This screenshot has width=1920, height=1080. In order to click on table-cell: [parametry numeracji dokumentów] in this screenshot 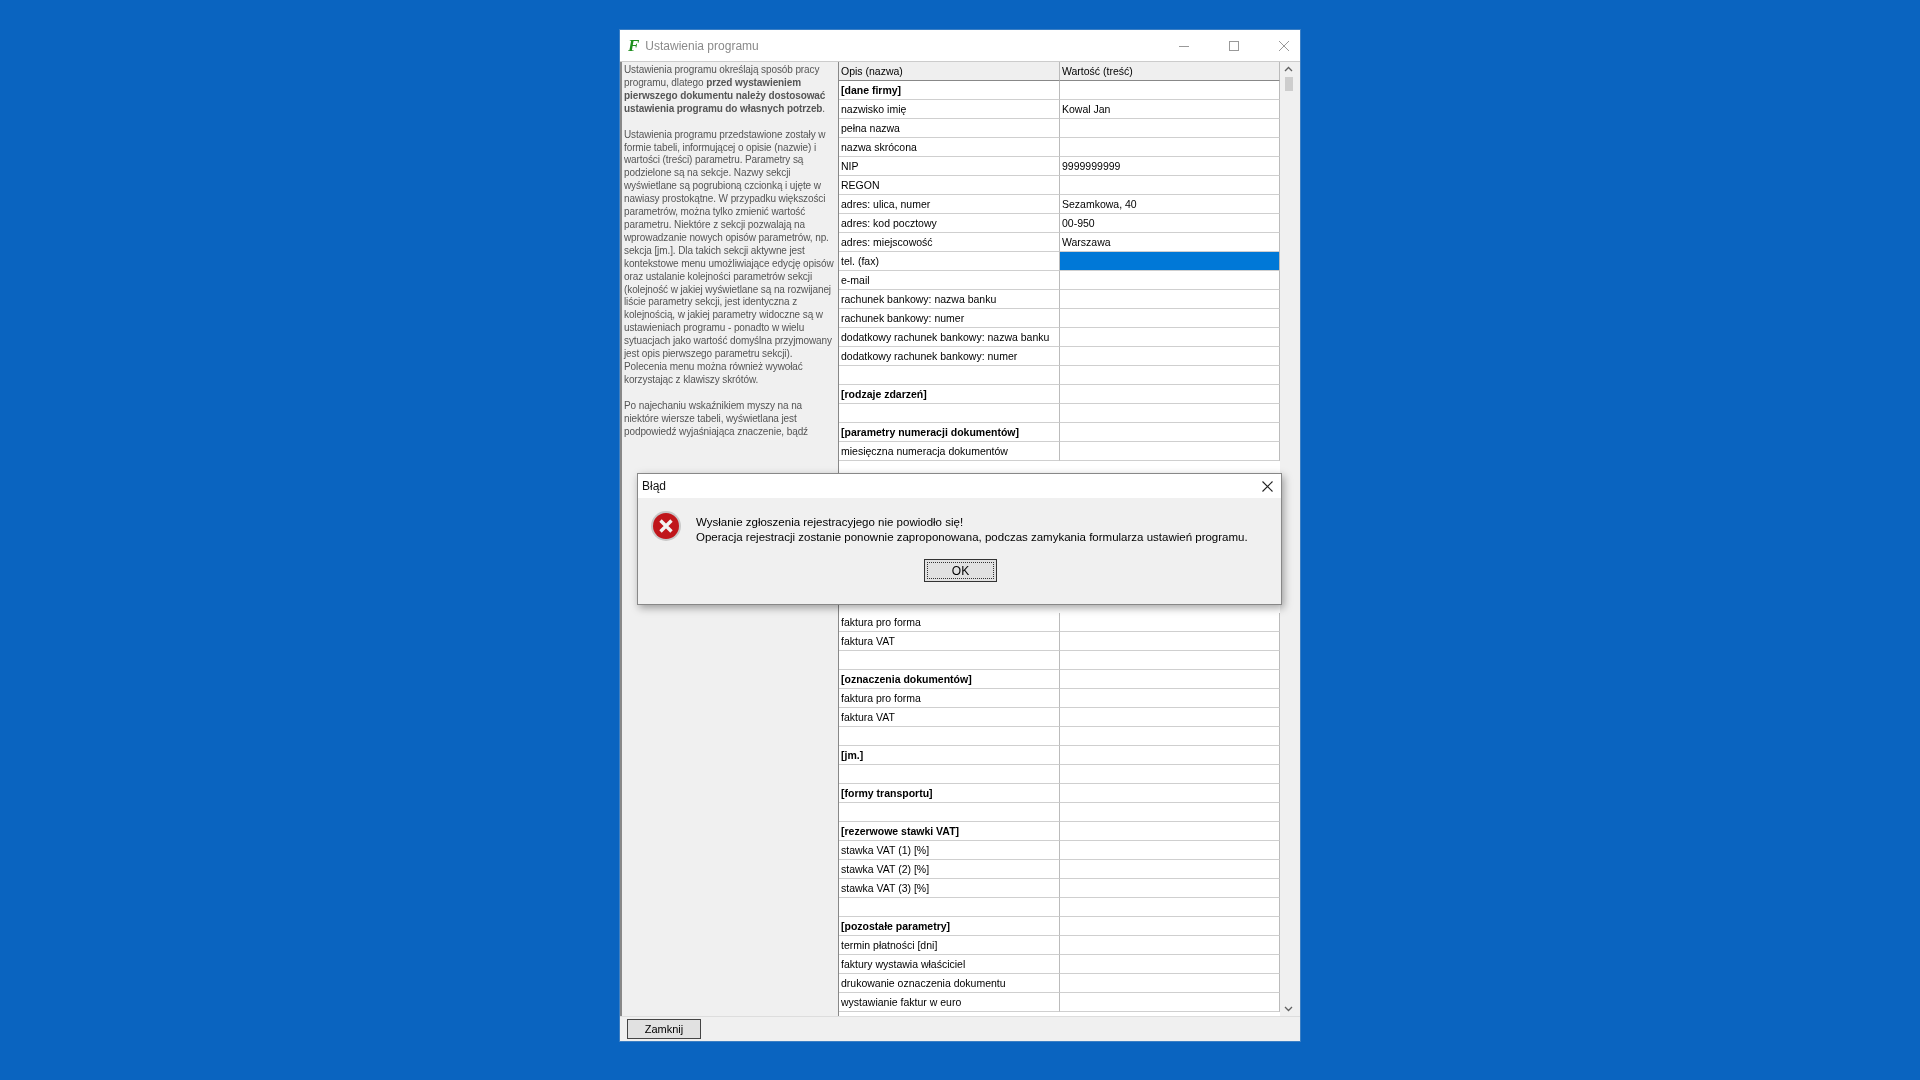, I will do `click(949, 432)`.